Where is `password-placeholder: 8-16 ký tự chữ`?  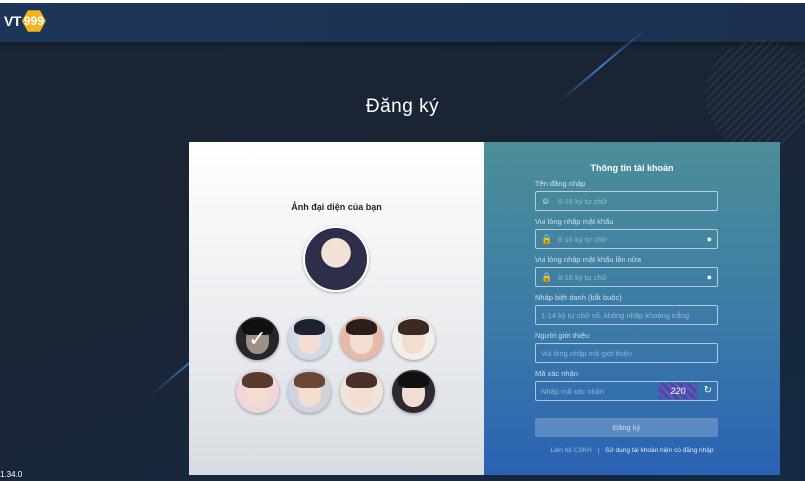 password-placeholder: 8-16 ký tự chữ is located at coordinates (582, 239).